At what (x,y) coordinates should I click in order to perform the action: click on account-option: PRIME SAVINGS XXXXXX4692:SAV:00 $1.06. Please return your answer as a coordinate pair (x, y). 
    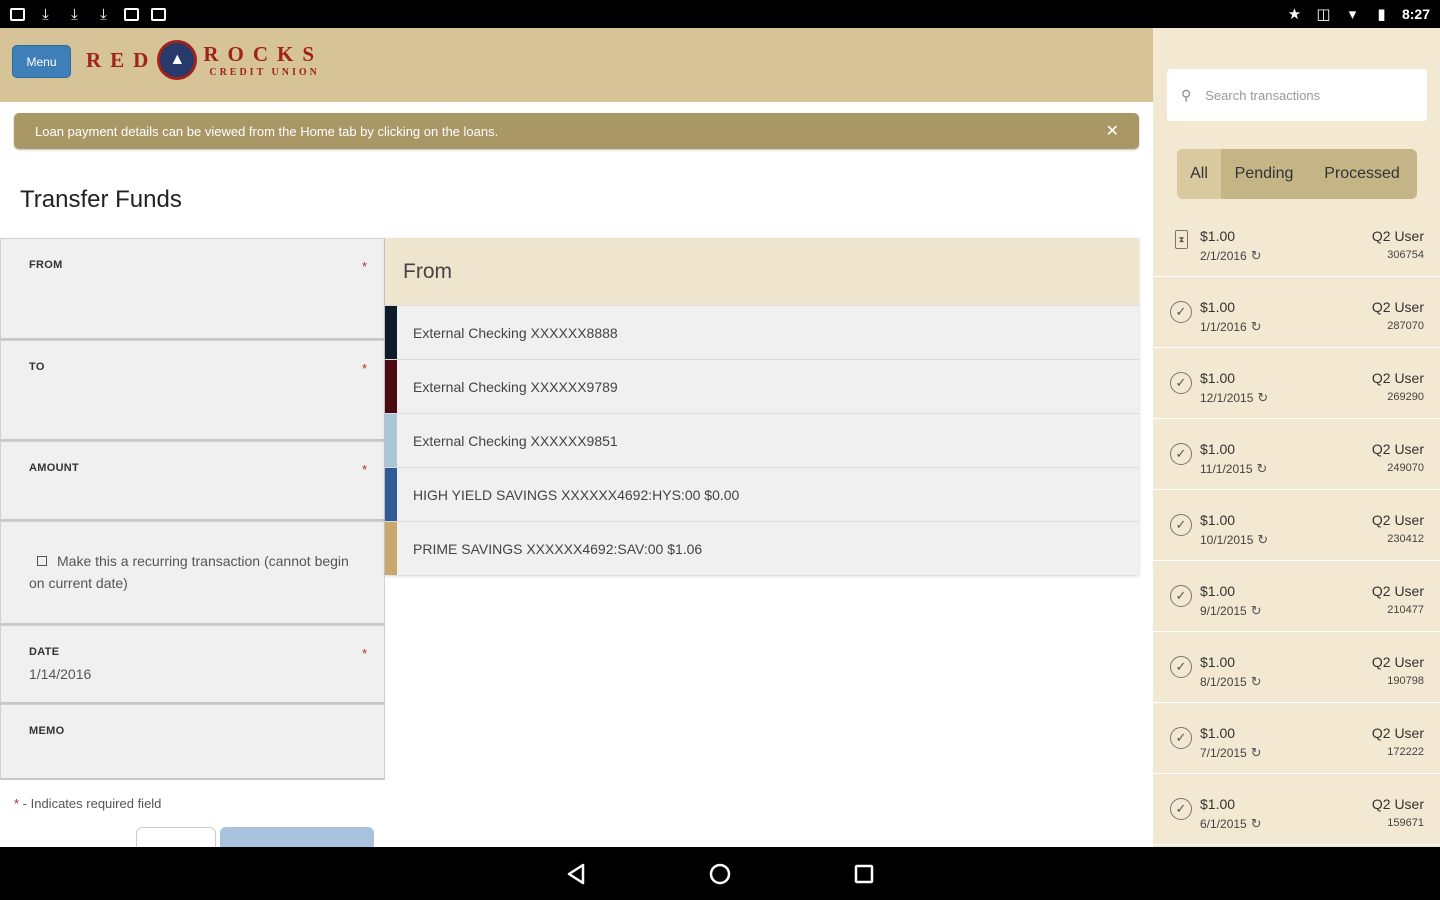
    Looking at the image, I should click on (762, 548).